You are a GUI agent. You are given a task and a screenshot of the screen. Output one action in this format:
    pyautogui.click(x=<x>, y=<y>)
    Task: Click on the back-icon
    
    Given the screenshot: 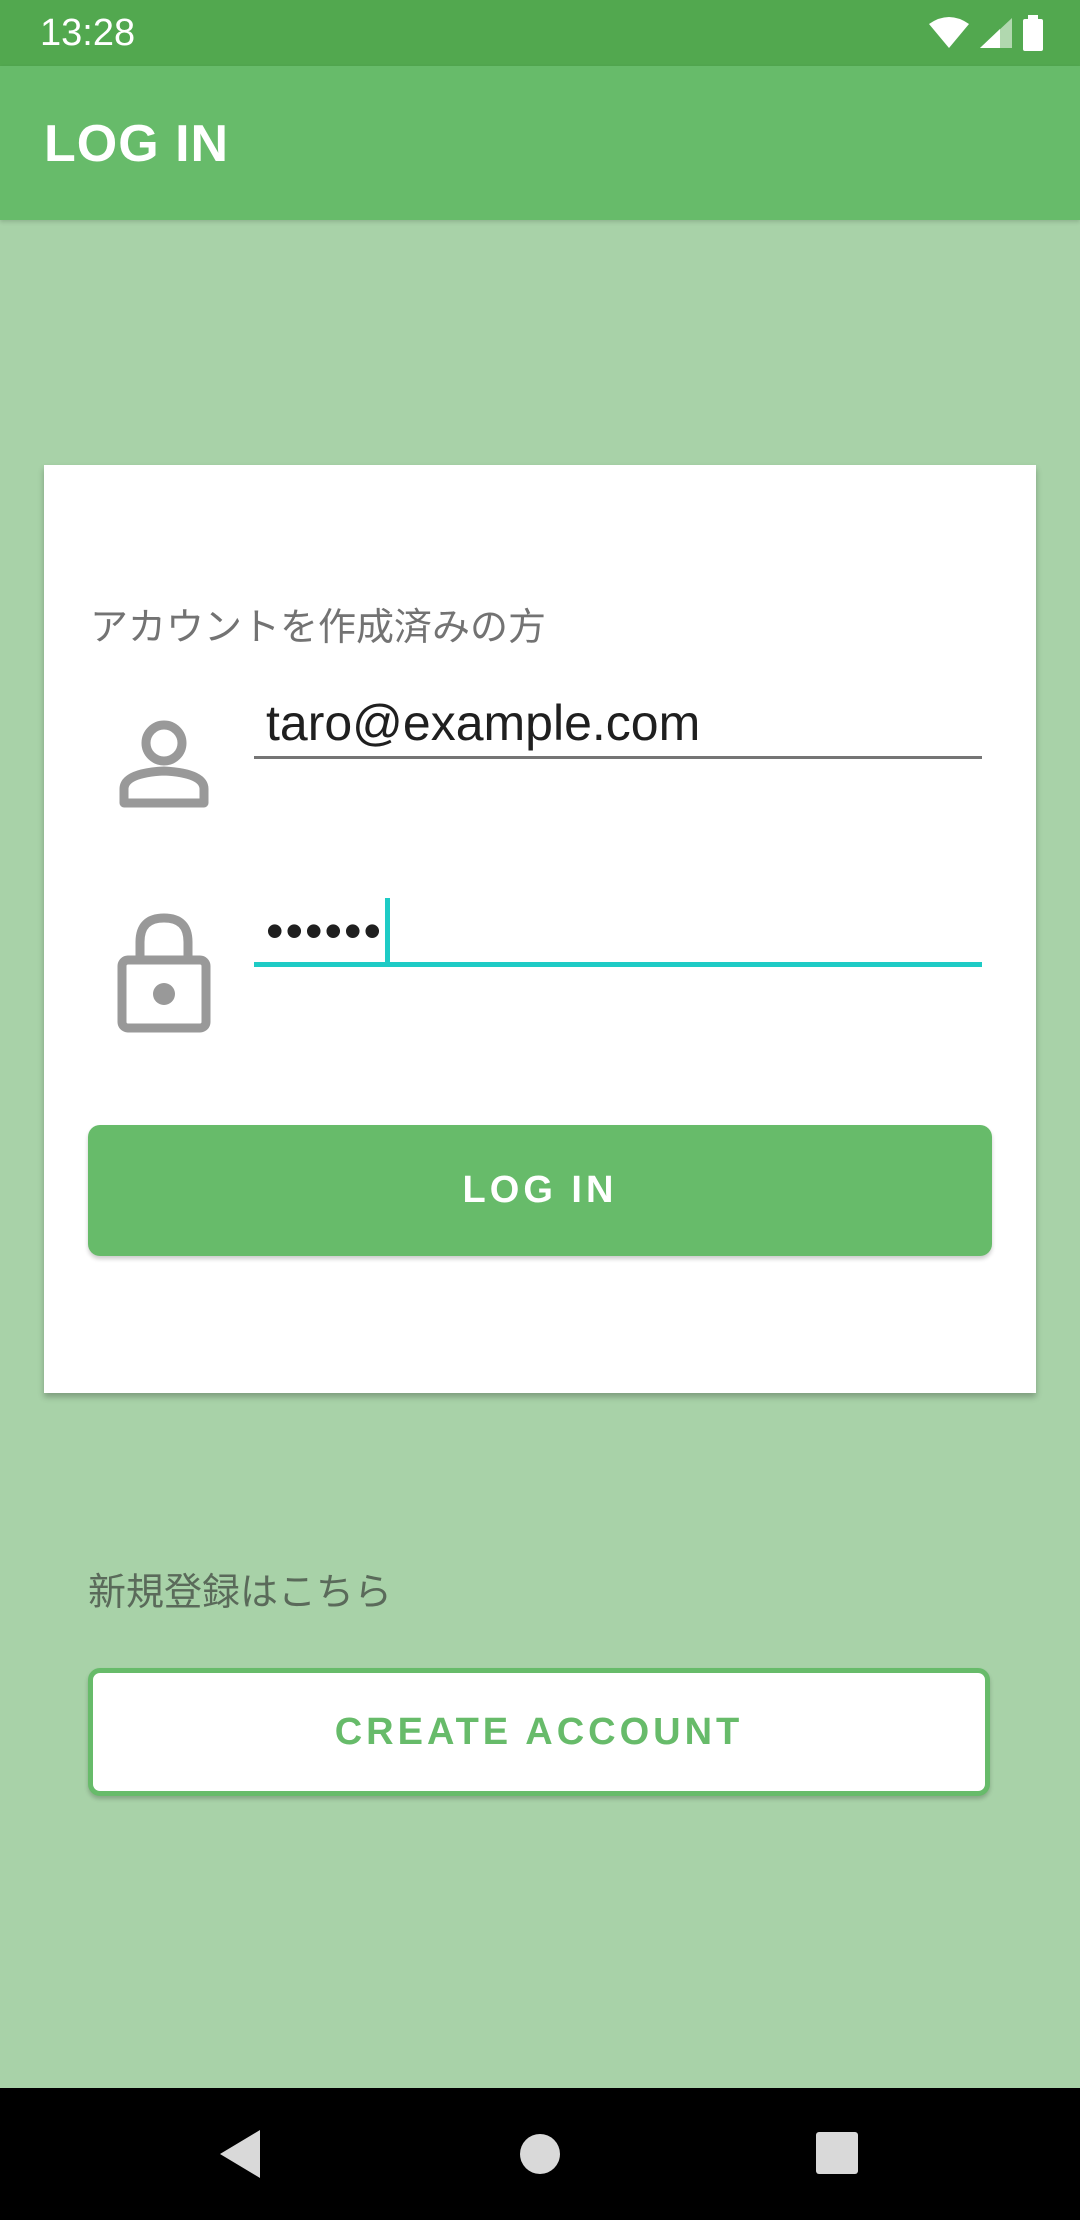 What is the action you would take?
    pyautogui.click(x=242, y=2154)
    